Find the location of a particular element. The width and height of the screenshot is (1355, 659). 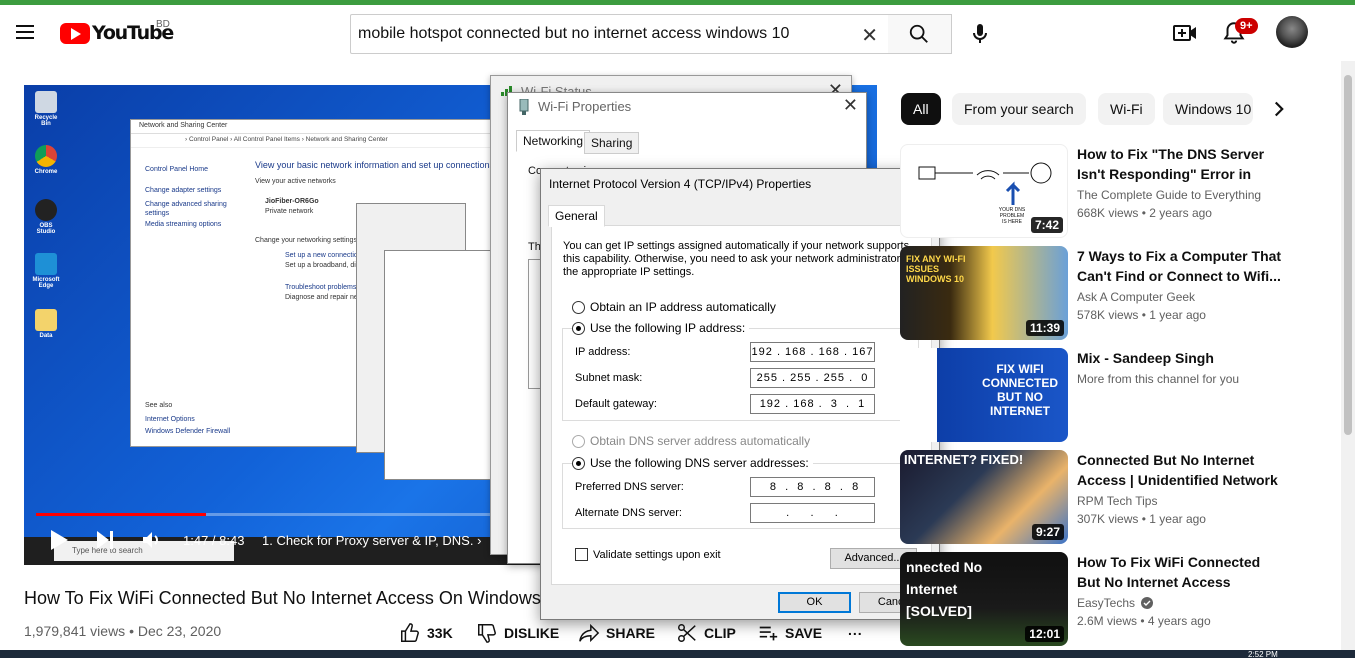

cp-see-also: See also is located at coordinates (159, 405).